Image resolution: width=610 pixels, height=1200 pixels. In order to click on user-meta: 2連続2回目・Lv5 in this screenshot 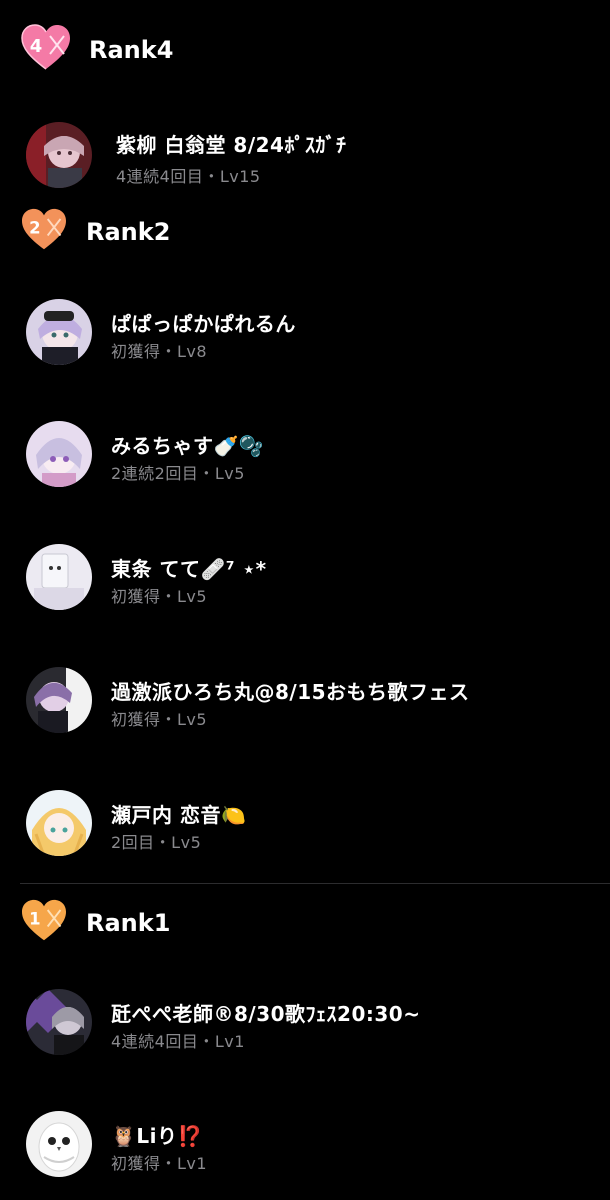, I will do `click(178, 473)`.